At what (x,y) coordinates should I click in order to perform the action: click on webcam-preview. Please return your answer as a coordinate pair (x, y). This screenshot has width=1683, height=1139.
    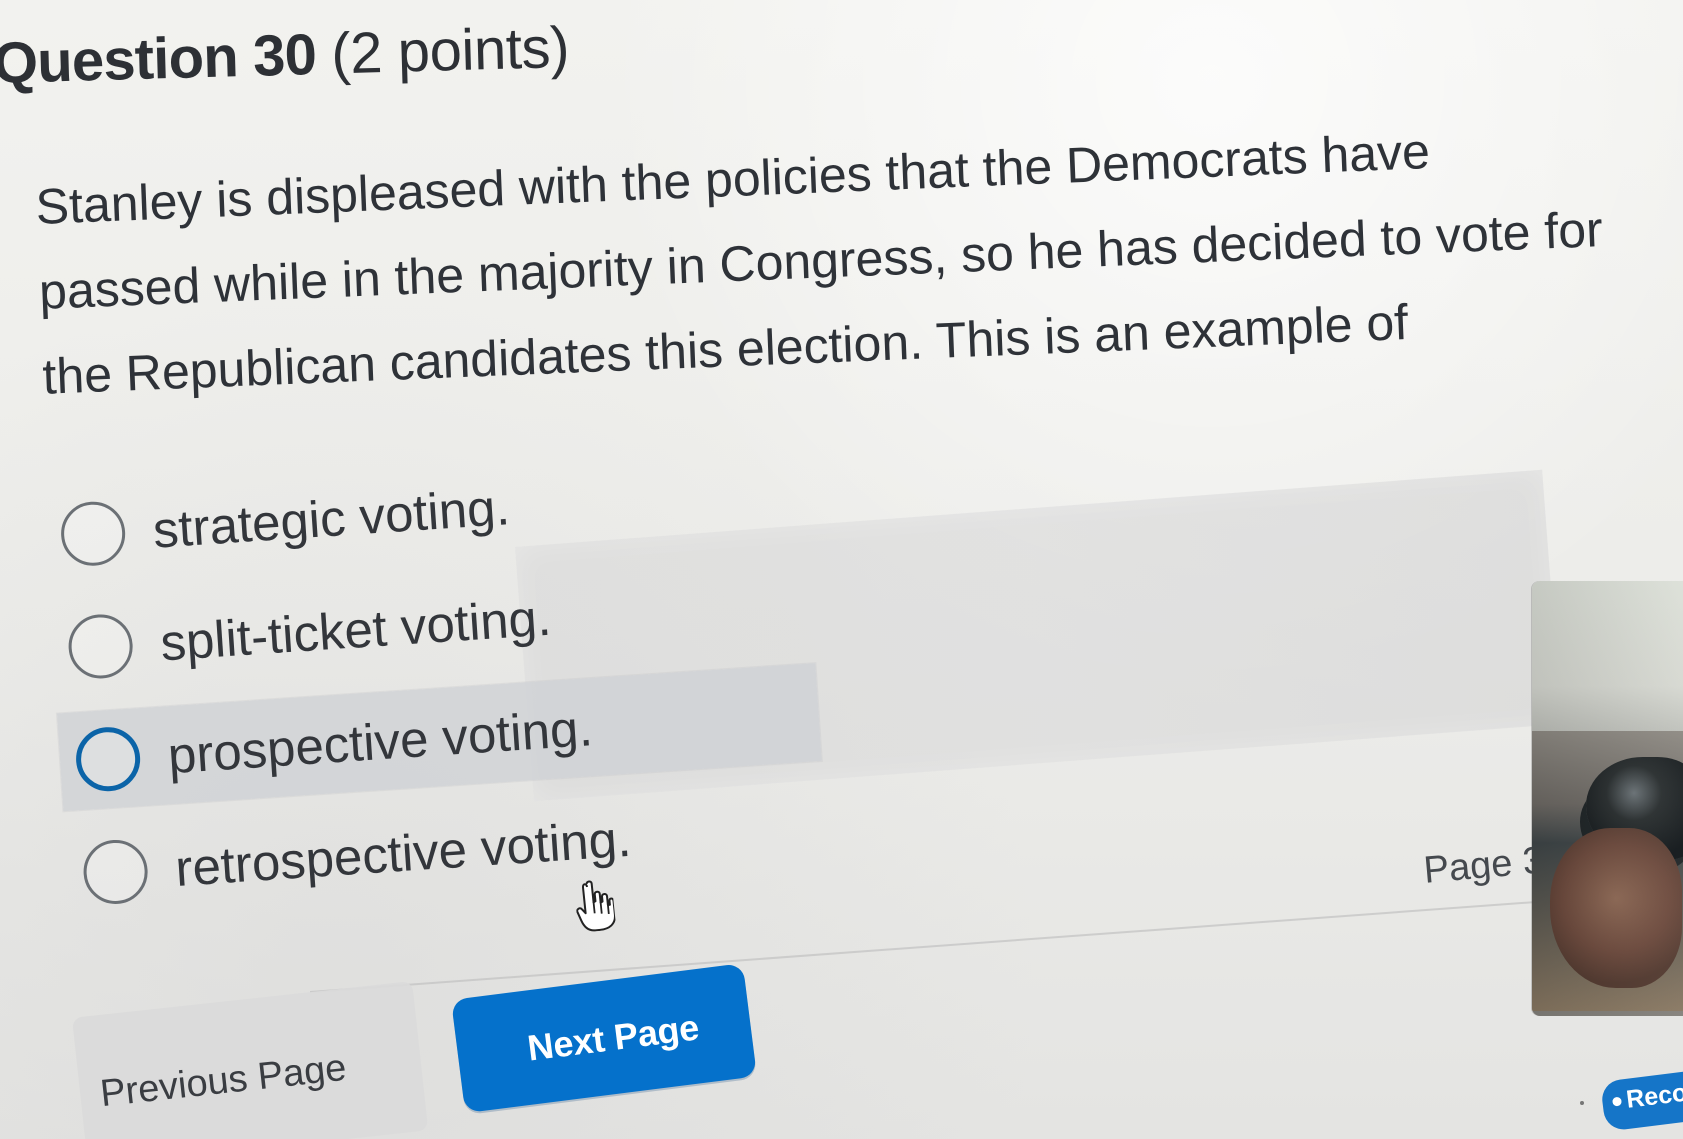
    Looking at the image, I should click on (1607, 798).